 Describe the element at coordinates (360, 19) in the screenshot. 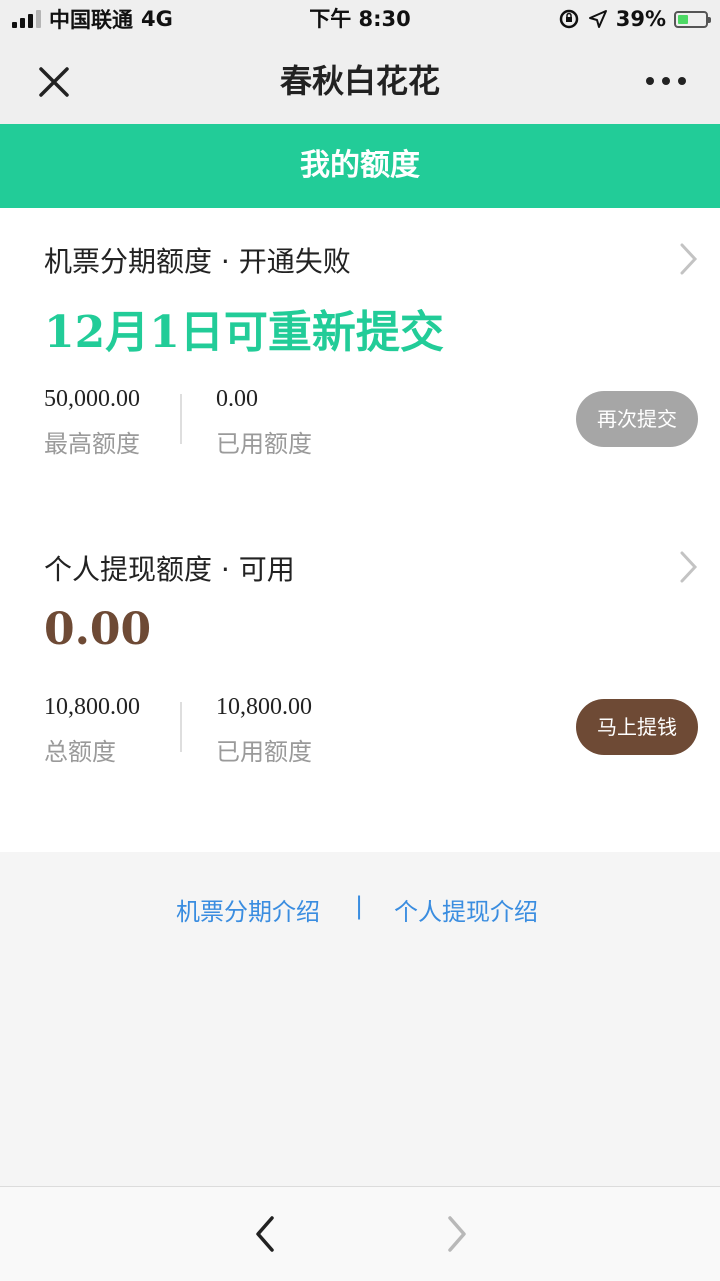

I see `status-bar: 中国联通 4G 下午 8:30 39%` at that location.